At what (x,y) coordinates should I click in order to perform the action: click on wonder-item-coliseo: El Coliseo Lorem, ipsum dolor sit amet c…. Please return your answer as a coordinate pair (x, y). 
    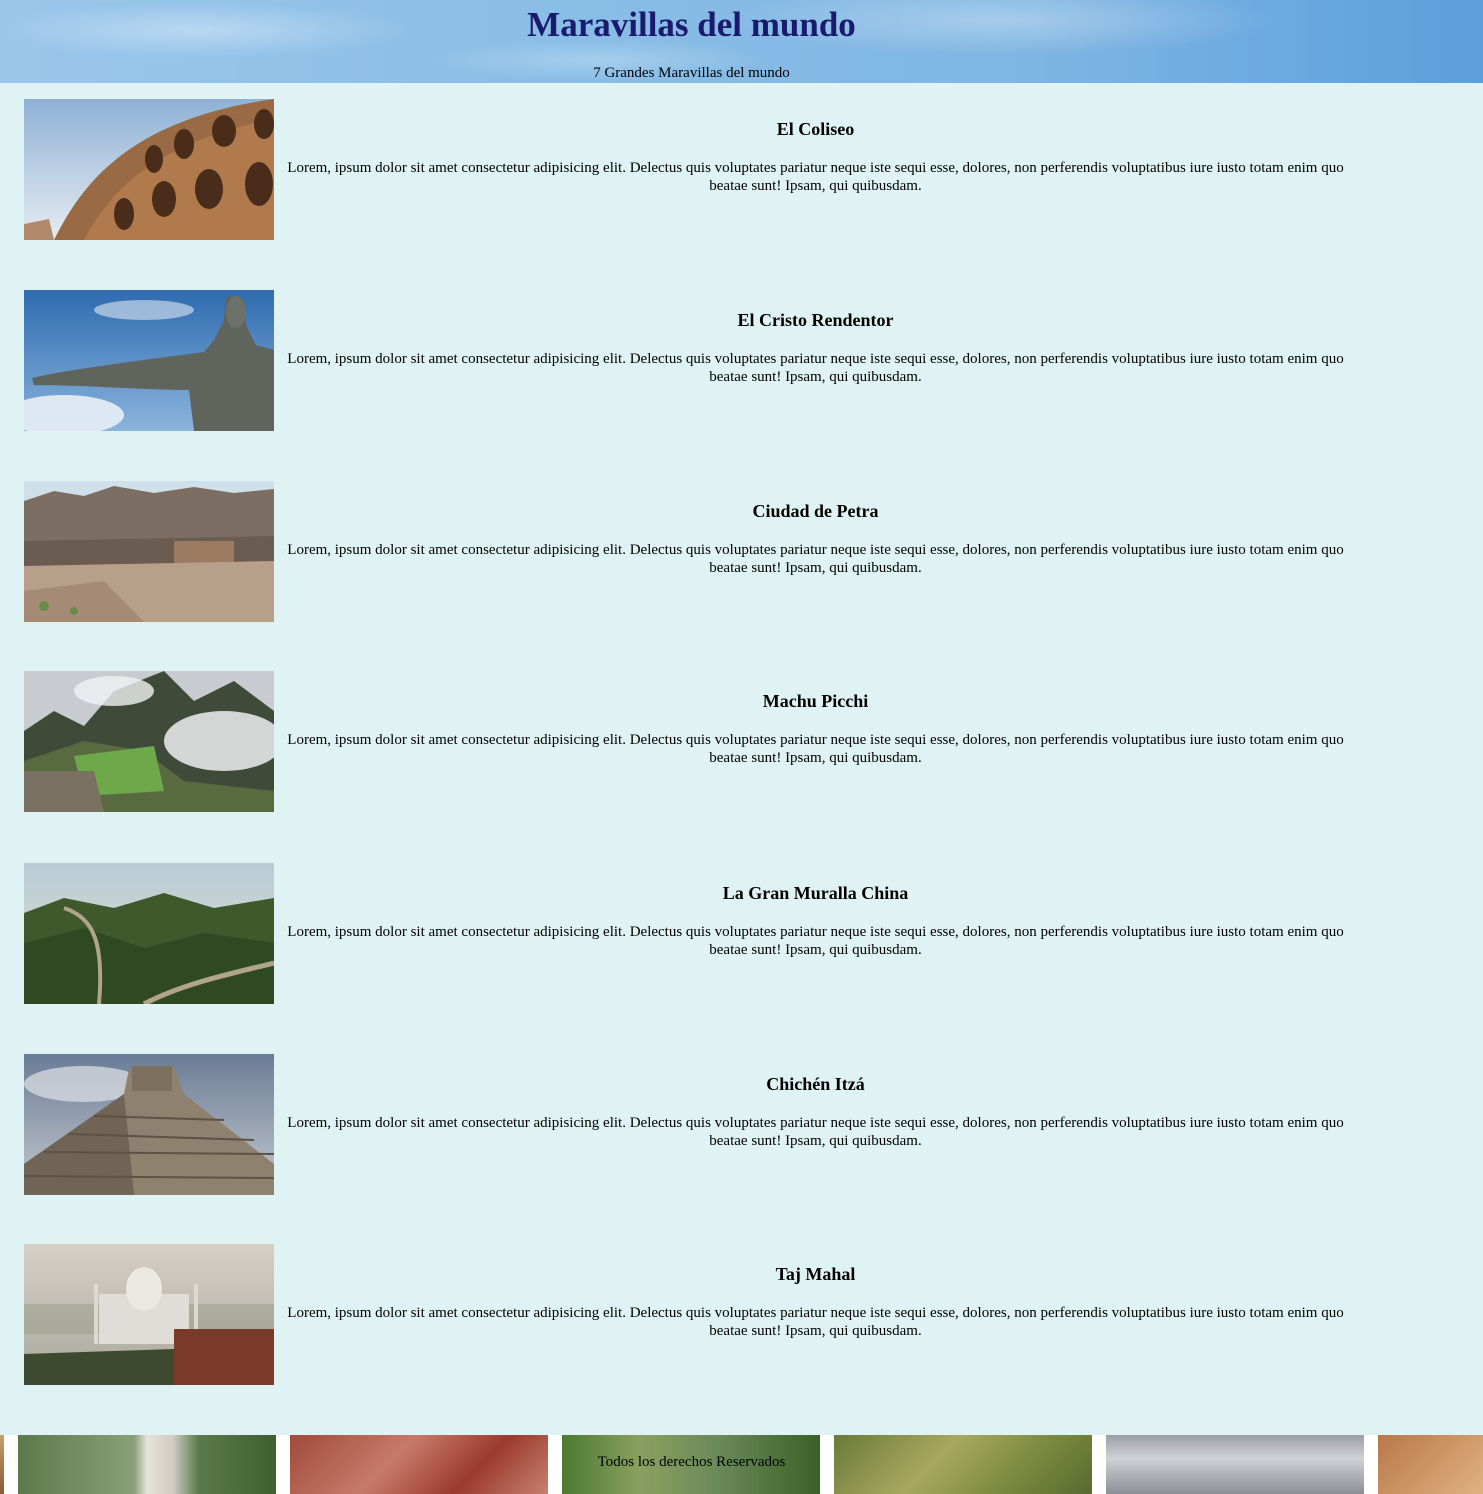
    Looking at the image, I should click on (691, 169).